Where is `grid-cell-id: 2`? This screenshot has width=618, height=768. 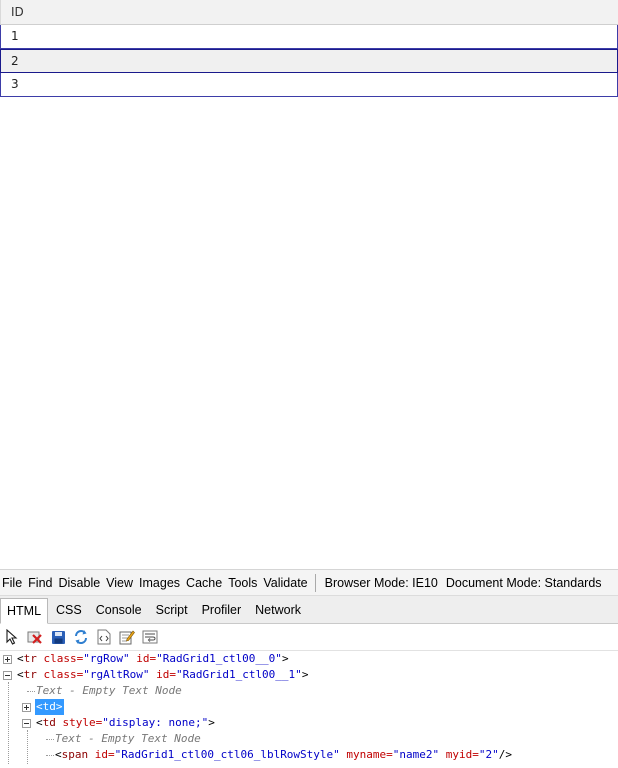
grid-cell-id: 2 is located at coordinates (15, 61).